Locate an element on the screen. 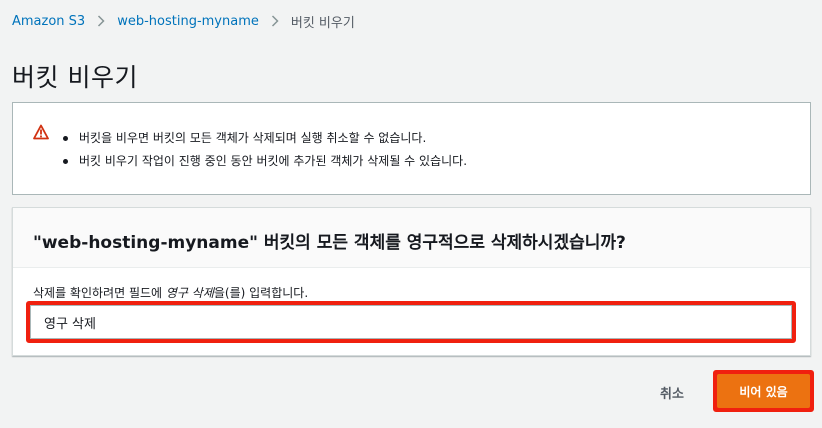 The width and height of the screenshot is (822, 428). confirm-label: 삭제를 확인하려면 필드에 영구 삭제을(를) 입력합니다. is located at coordinates (170, 292).